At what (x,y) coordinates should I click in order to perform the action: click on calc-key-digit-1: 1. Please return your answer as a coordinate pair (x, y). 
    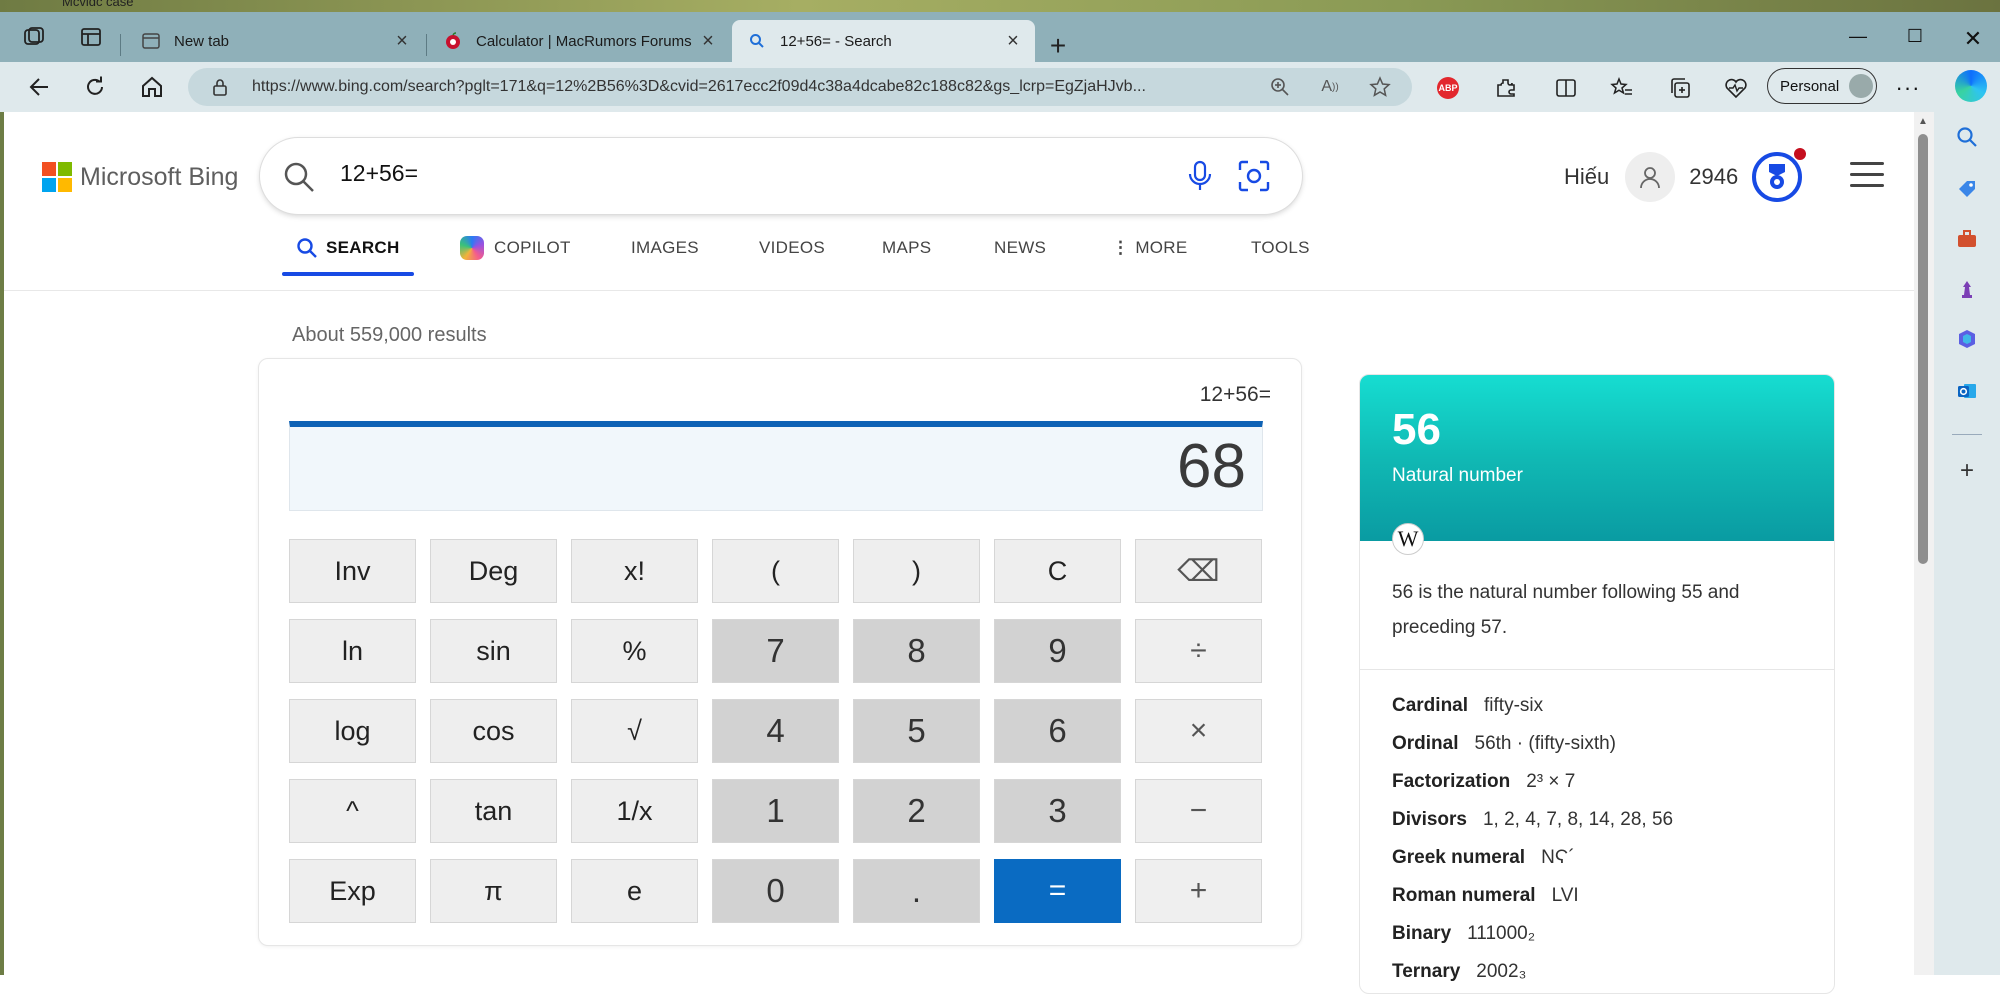
    Looking at the image, I should click on (775, 811).